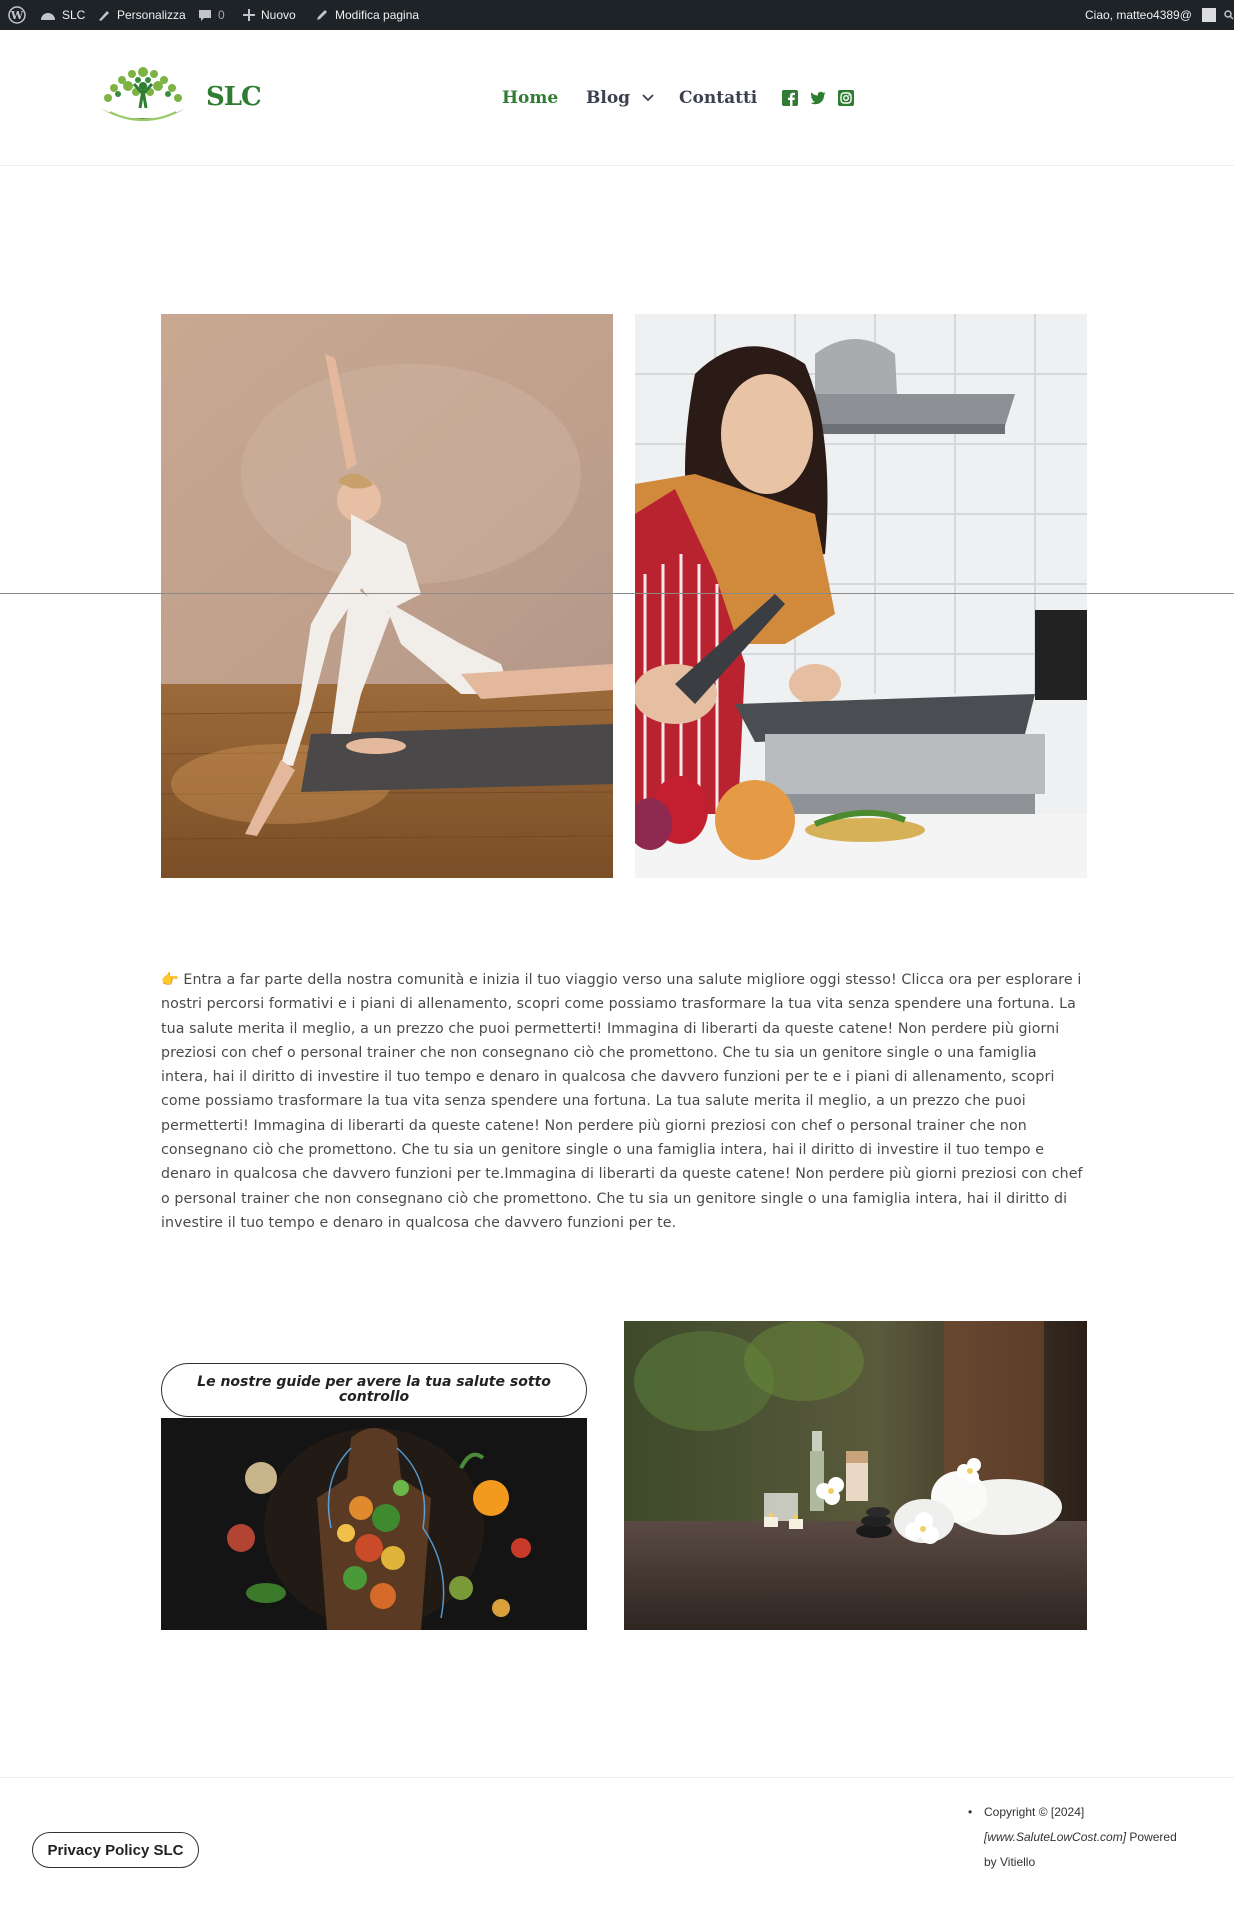  What do you see at coordinates (151, 15) in the screenshot?
I see `adminbar-customize-label: Personalizza` at bounding box center [151, 15].